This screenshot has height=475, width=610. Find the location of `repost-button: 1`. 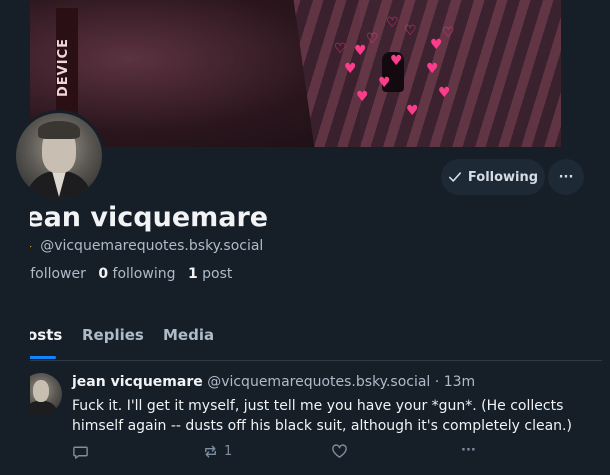

repost-button: 1 is located at coordinates (217, 451).